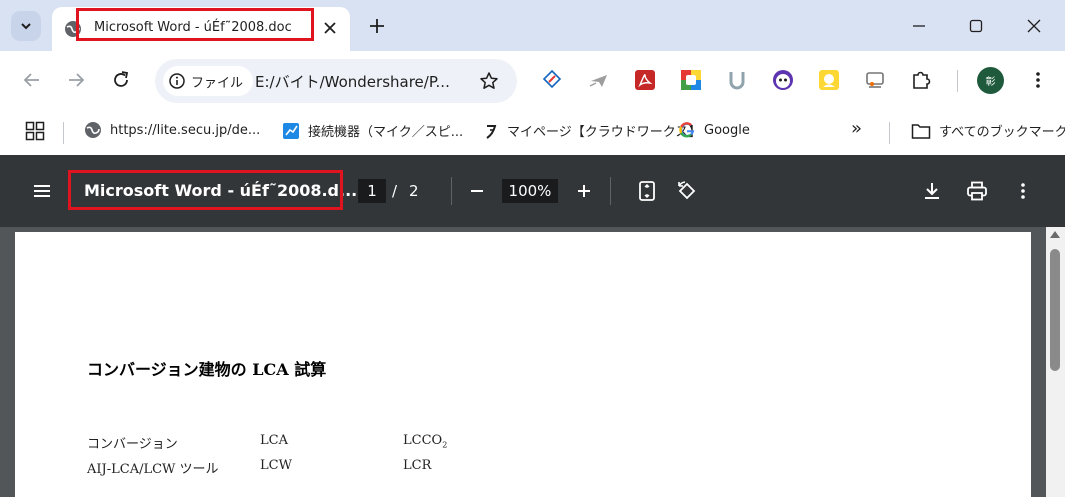 This screenshot has height=497, width=1065. I want to click on rotate-icon, so click(687, 190).